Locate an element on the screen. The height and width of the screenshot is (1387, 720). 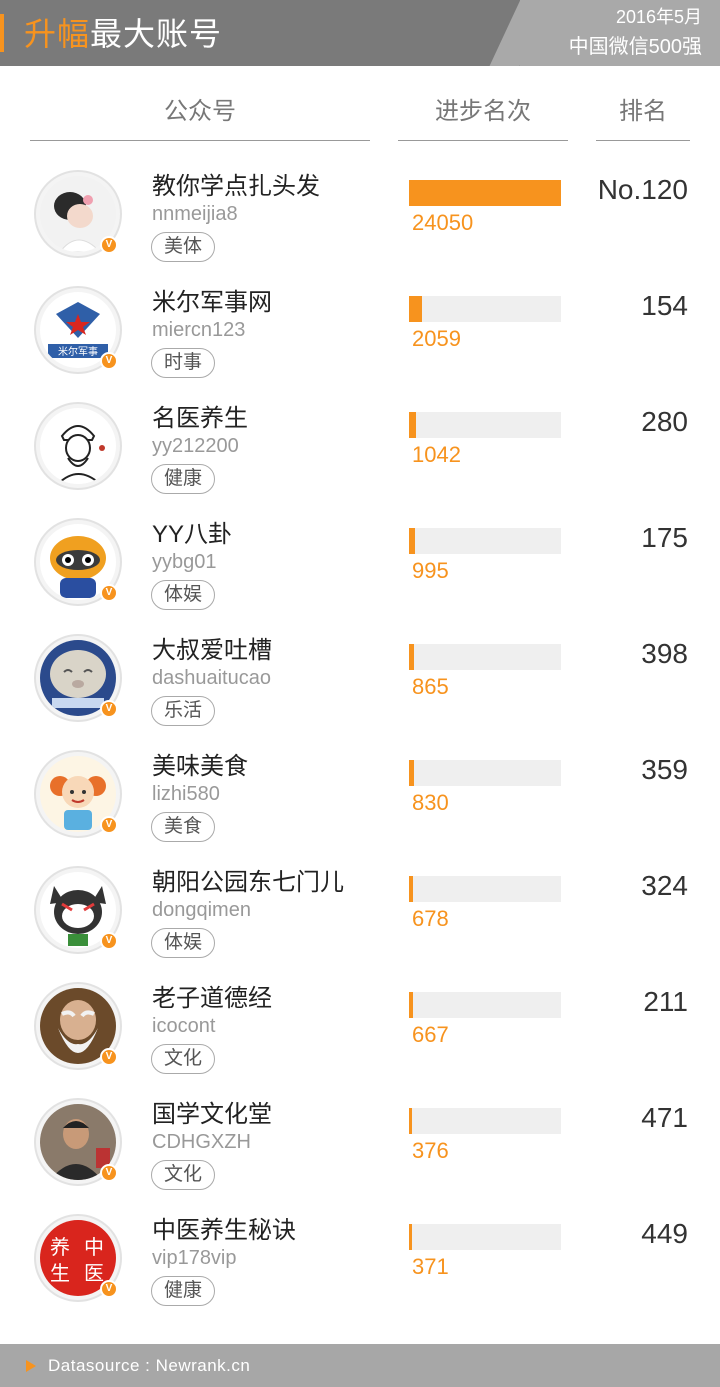
data-source-label: Datasource : Newrank.cn is located at coordinates (149, 1365).